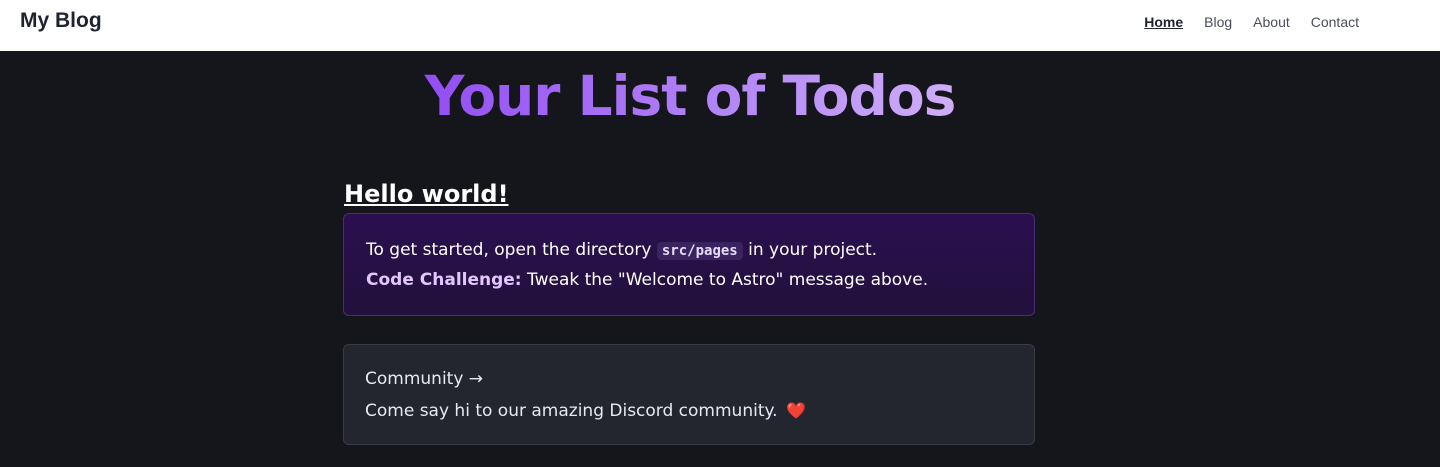 Image resolution: width=1440 pixels, height=467 pixels. I want to click on community-title-text: Community, so click(414, 379).